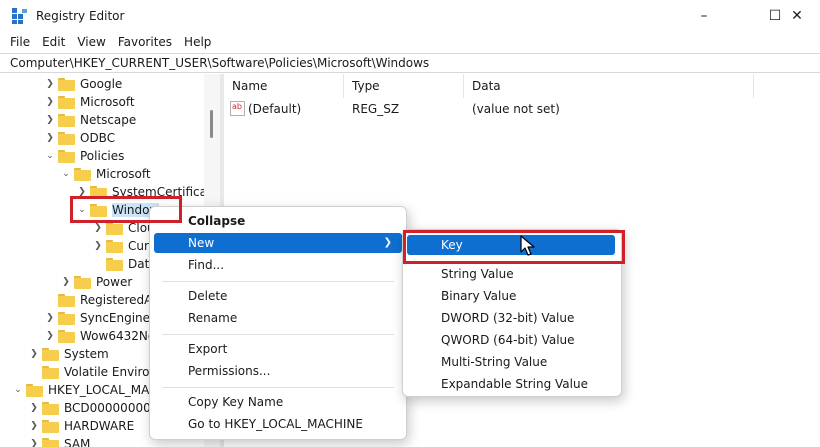  What do you see at coordinates (410, 42) in the screenshot?
I see `menu-bar: File Edit View Favorites Help` at bounding box center [410, 42].